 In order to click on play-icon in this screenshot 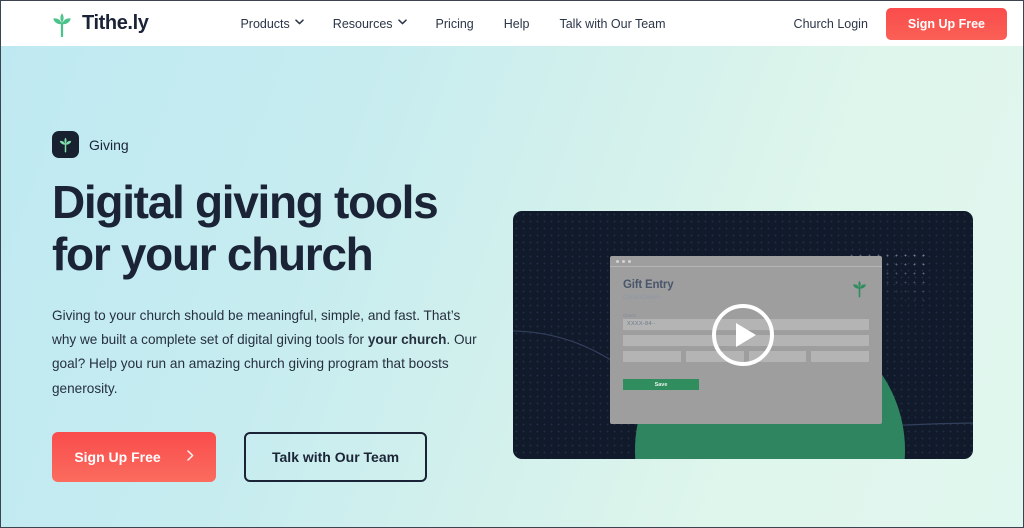, I will do `click(743, 335)`.